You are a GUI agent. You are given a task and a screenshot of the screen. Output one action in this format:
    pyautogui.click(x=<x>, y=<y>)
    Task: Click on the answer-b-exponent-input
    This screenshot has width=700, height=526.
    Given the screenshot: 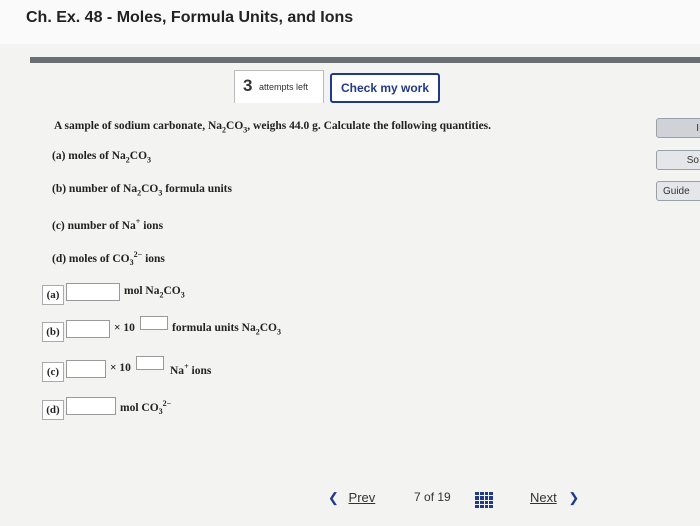 What is the action you would take?
    pyautogui.click(x=154, y=323)
    